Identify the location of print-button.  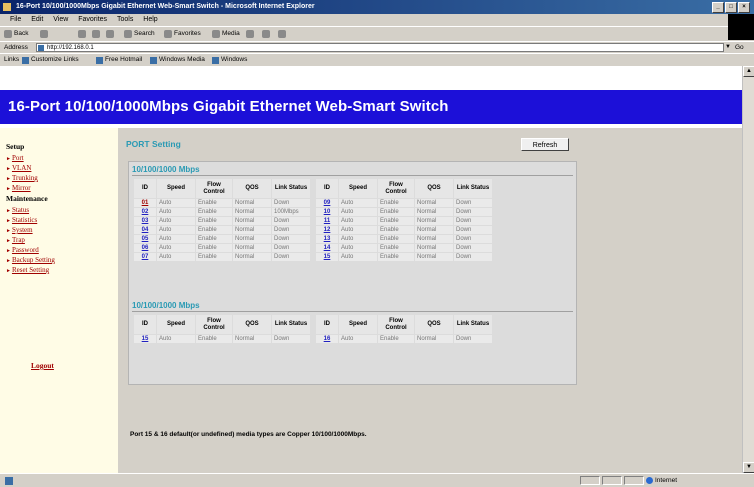
(282, 34).